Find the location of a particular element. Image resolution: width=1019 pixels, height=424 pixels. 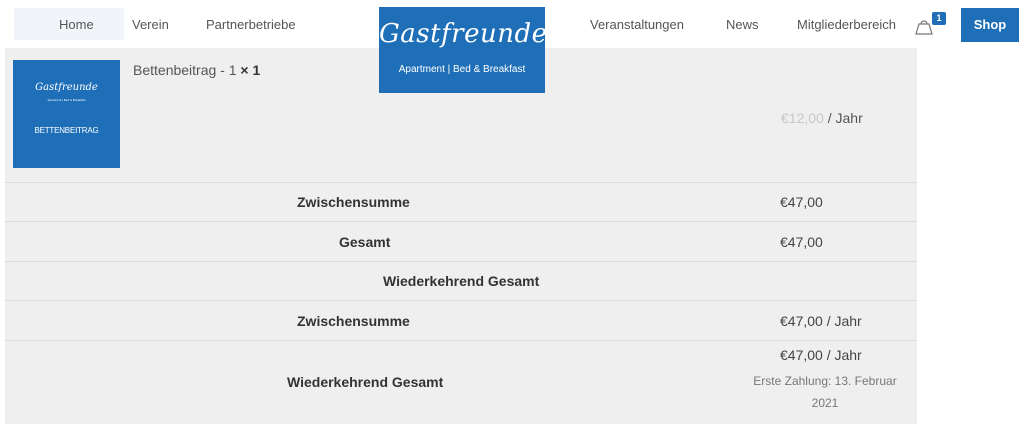

recurring-total-label: Wiederkehrend Gesamt is located at coordinates (365, 382).